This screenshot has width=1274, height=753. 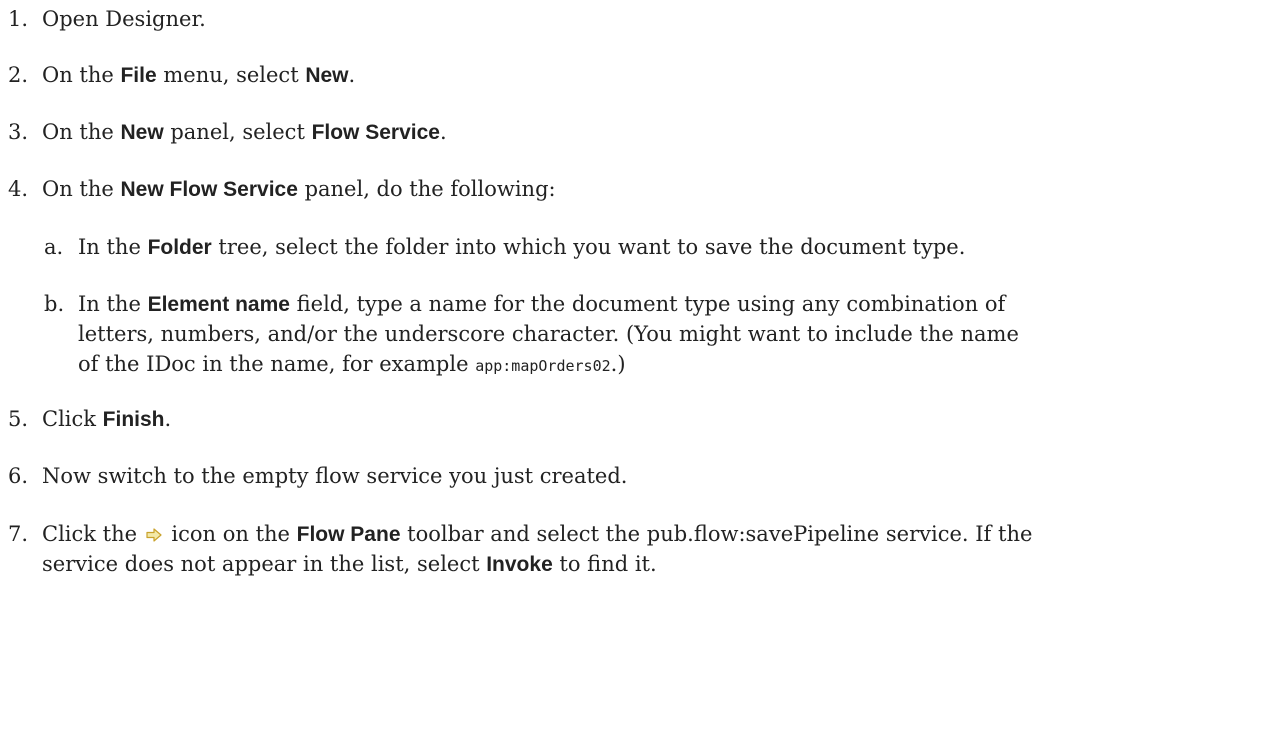 I want to click on step-number: 2., so click(x=18, y=75).